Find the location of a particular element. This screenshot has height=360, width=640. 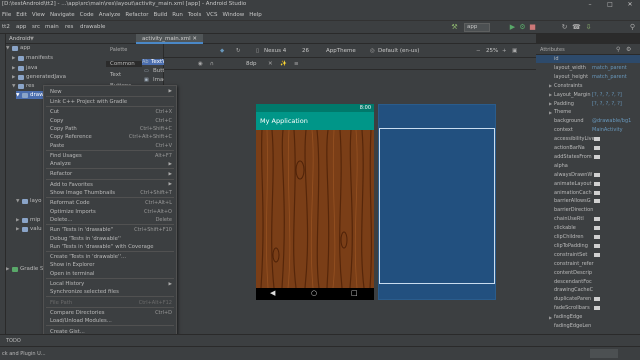

orientation-icon: ↻ is located at coordinates (238, 51).